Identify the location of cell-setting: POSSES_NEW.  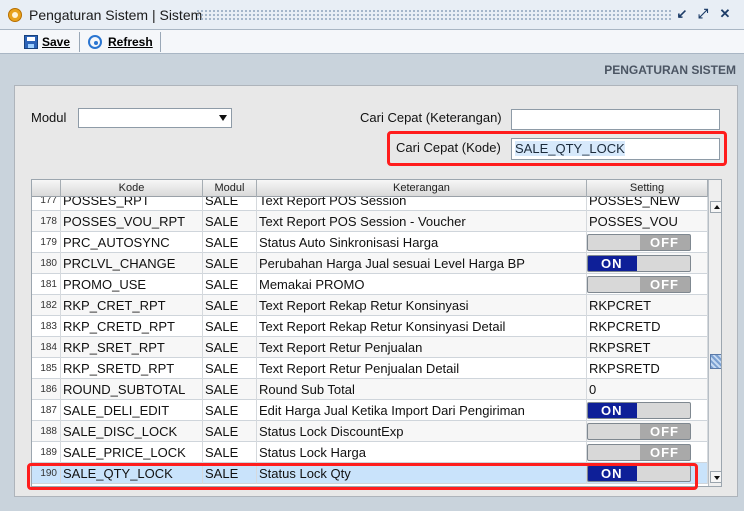
(647, 204).